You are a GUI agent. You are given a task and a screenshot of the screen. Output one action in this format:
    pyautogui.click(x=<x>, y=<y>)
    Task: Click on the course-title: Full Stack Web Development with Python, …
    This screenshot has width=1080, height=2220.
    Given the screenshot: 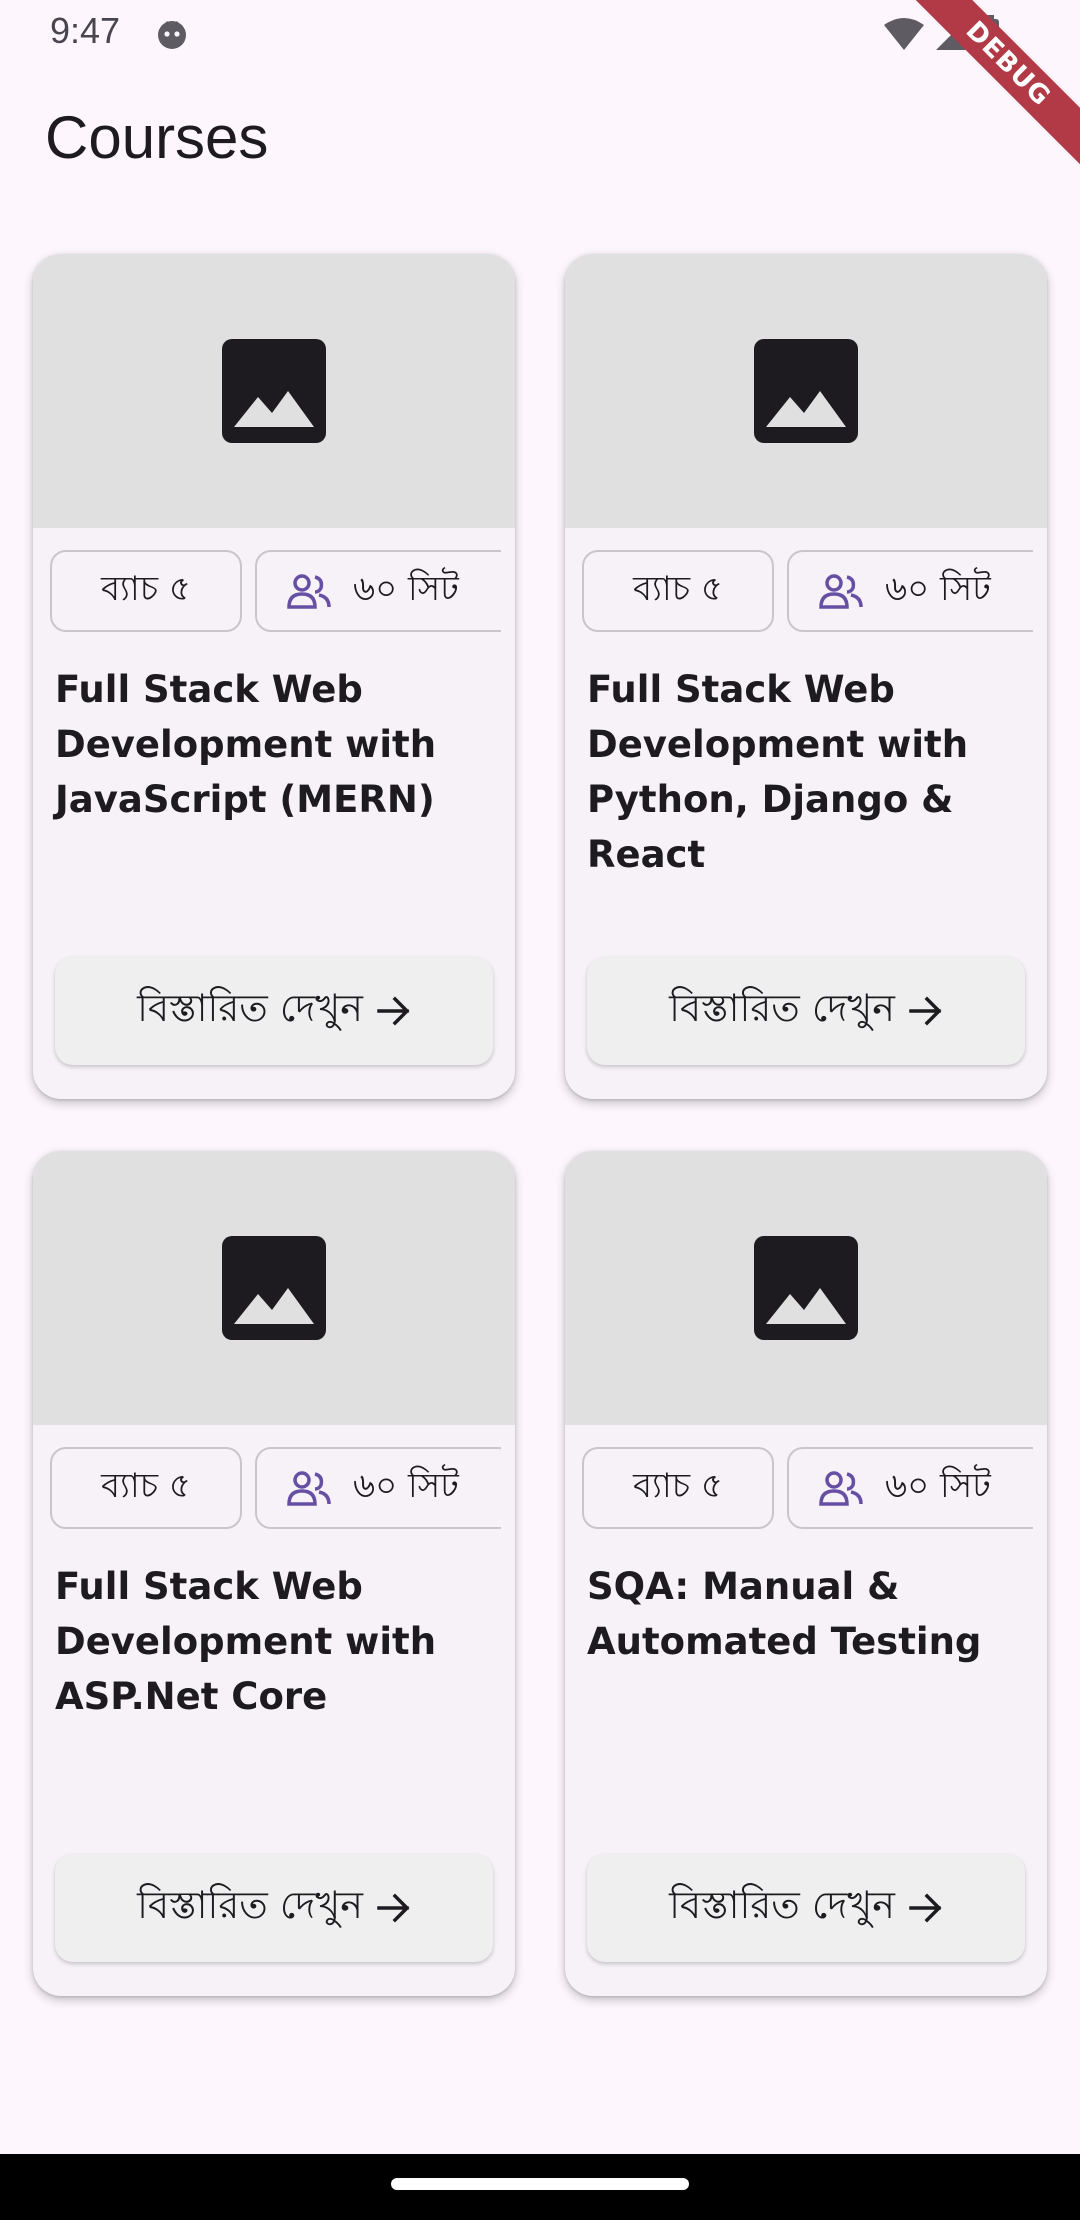 What is the action you would take?
    pyautogui.click(x=778, y=772)
    